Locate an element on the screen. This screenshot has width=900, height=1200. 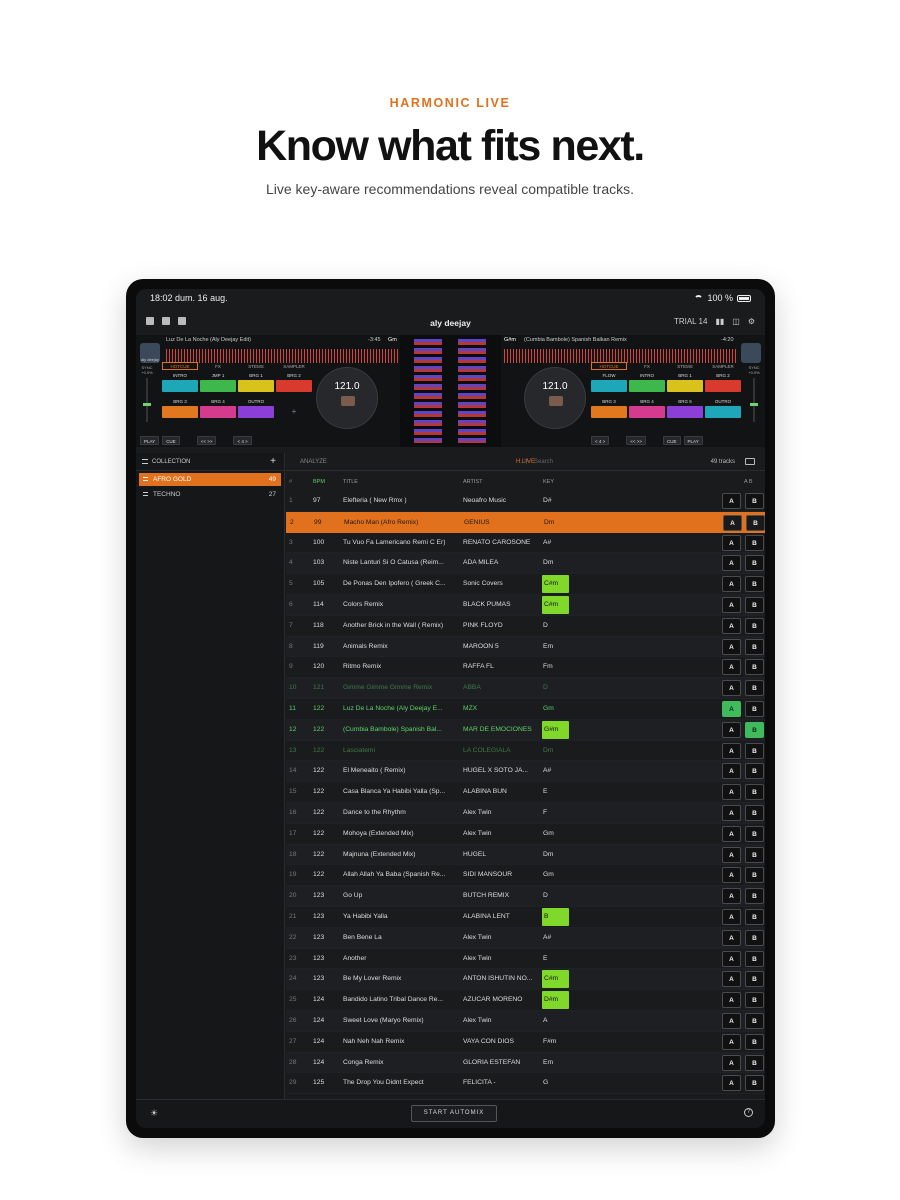
deck-left-add-pad: + is located at coordinates (294, 409).